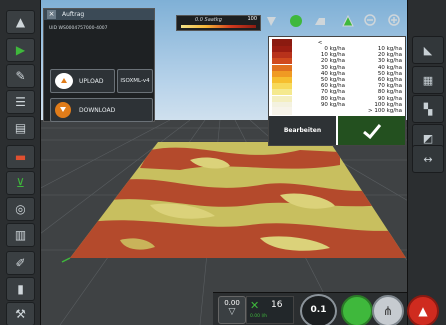  Describe the element at coordinates (66, 260) in the screenshot. I see `tractor-marker` at that location.